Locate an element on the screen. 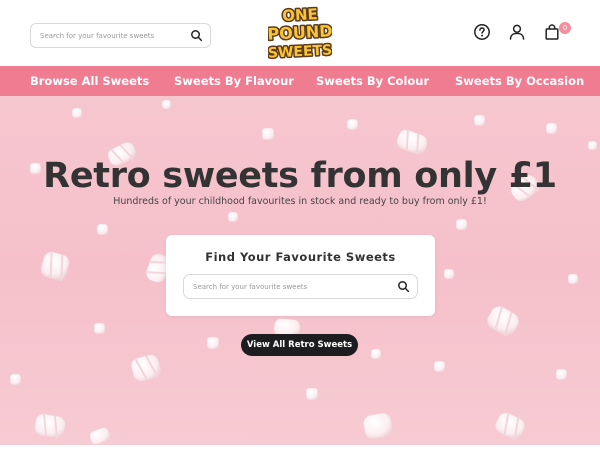 The width and height of the screenshot is (600, 450). help-circle-icon is located at coordinates (482, 32).